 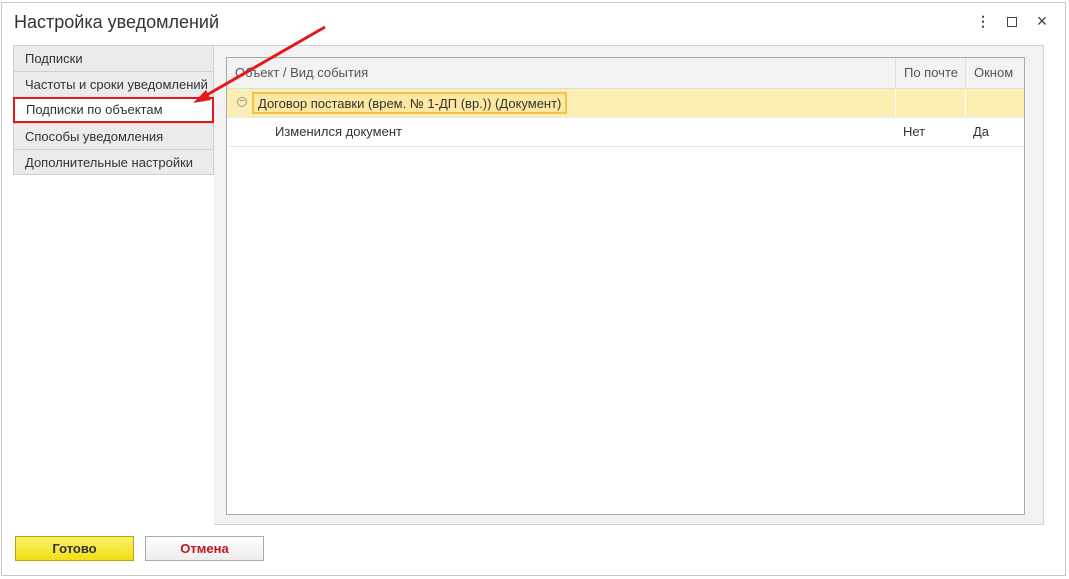 I want to click on row-window-cell: Да, so click(x=994, y=132).